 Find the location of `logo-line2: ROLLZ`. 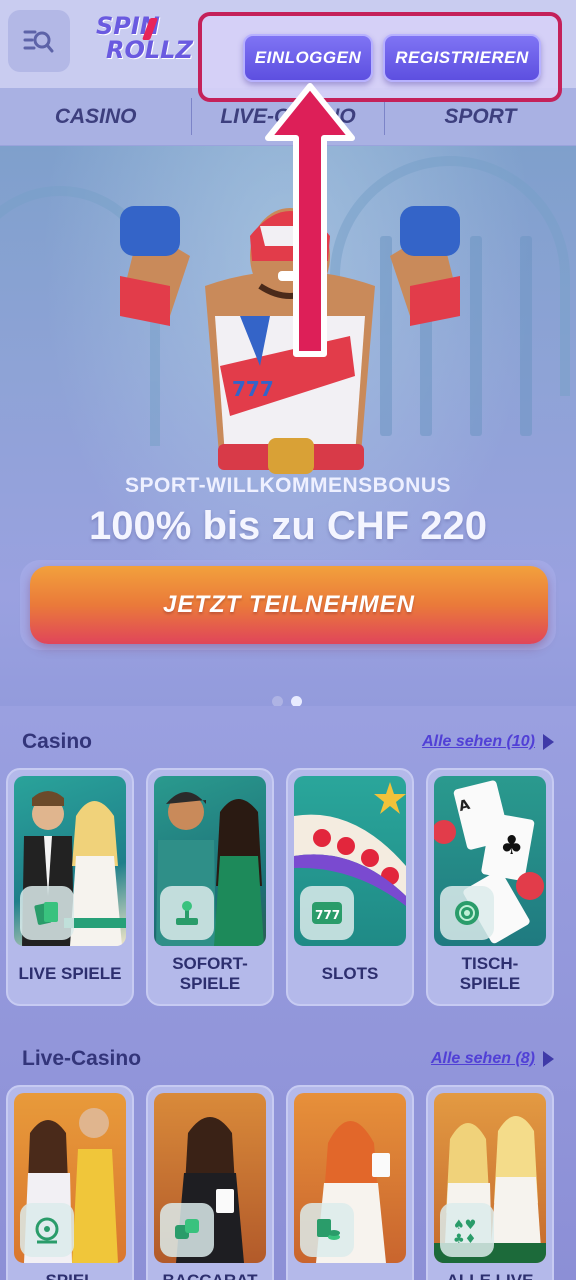

logo-line2: ROLLZ is located at coordinates (149, 50).